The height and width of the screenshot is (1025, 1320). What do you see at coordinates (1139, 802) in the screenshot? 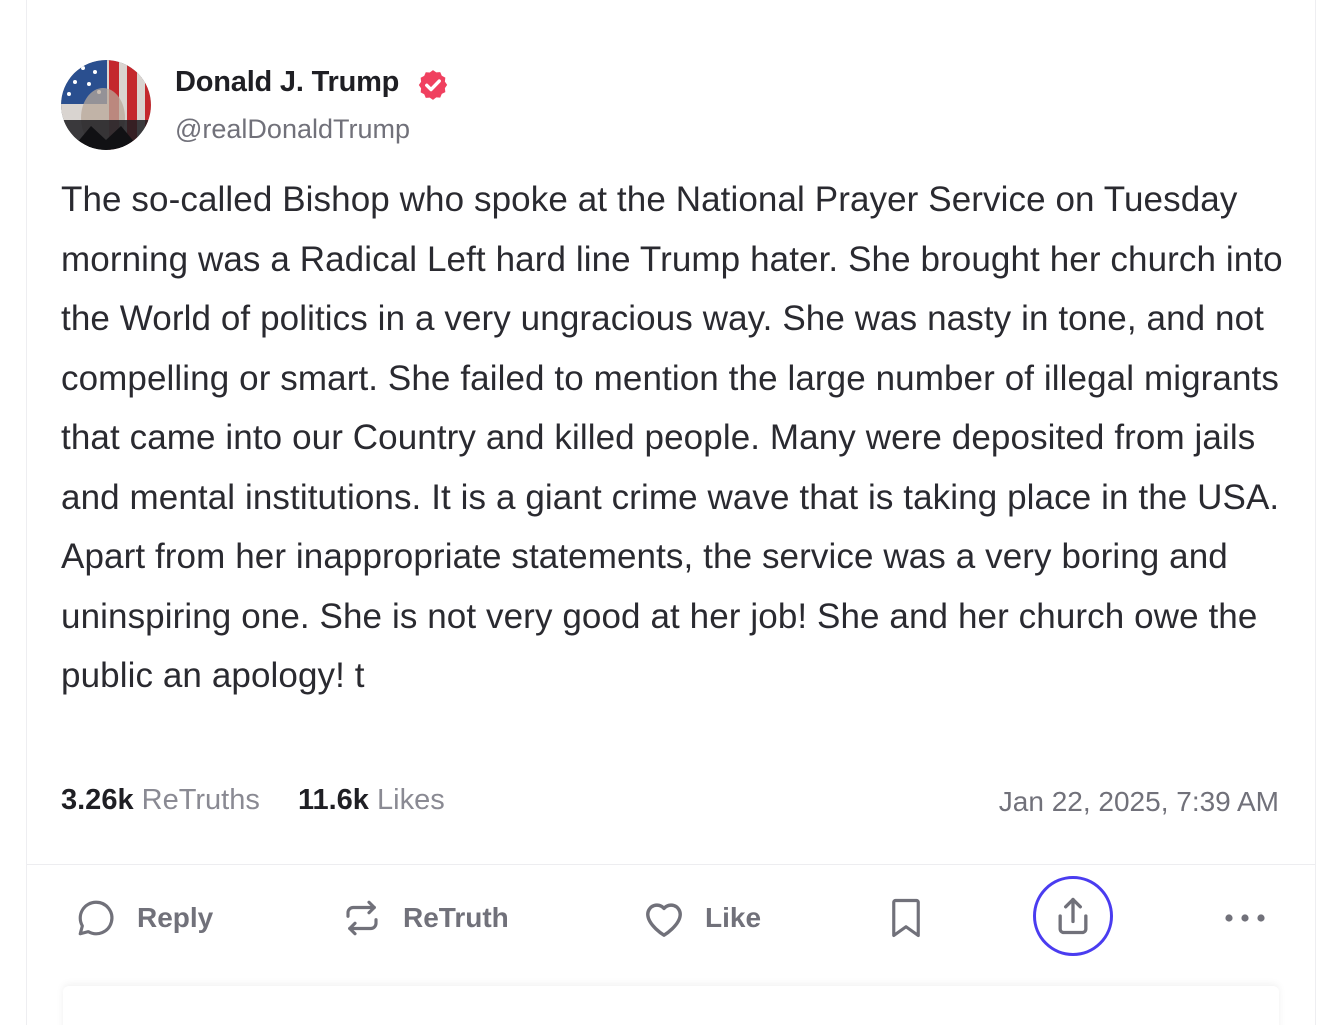
I see `post-timestamp: Jan 22, 2025, 7:39 AM` at bounding box center [1139, 802].